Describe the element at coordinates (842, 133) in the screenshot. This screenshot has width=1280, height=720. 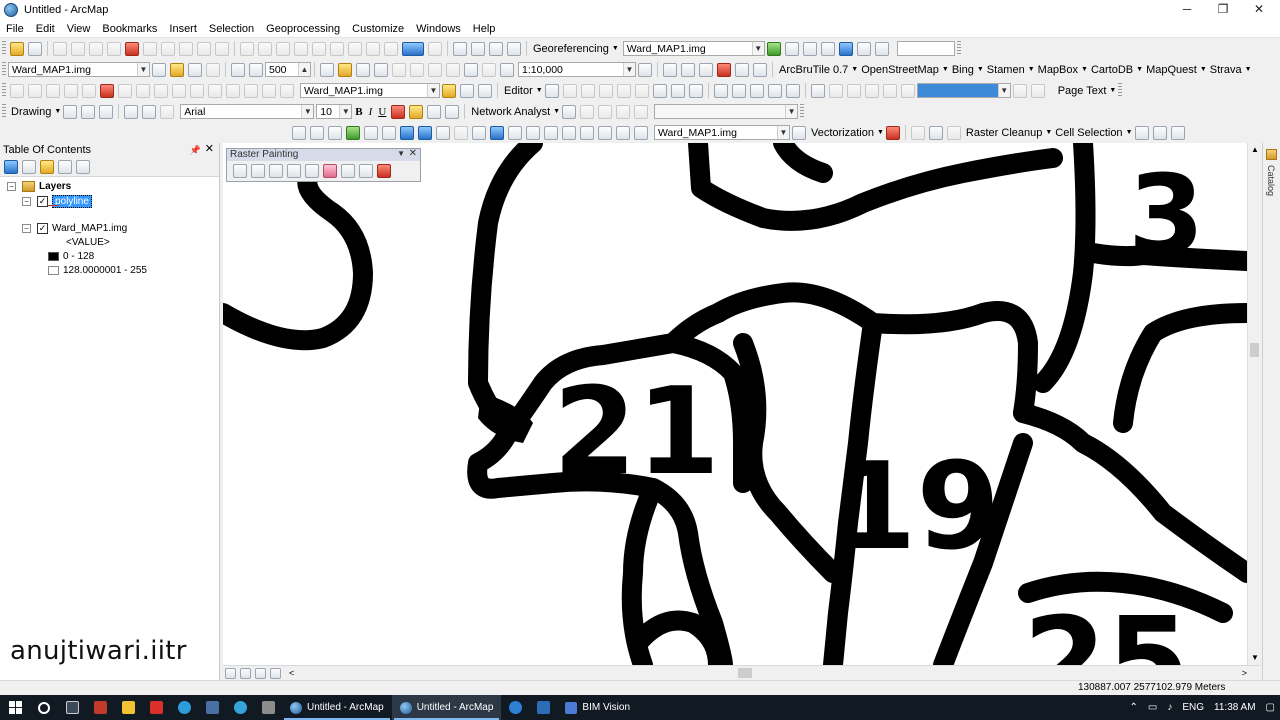
I see `vectorization-menu: Vectorization` at that location.